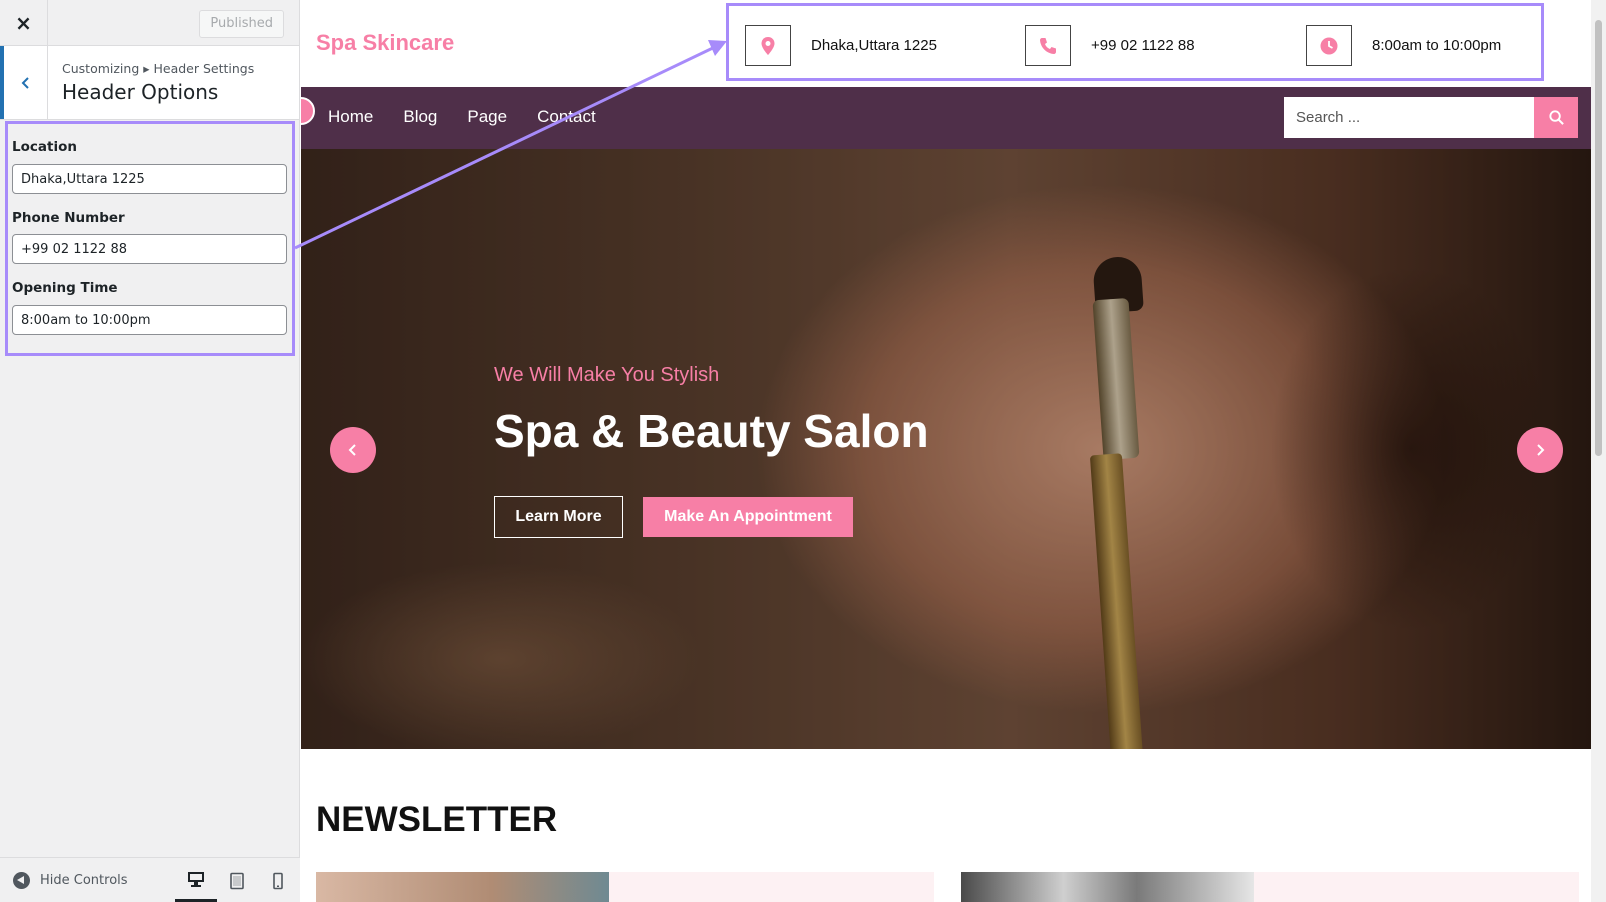  I want to click on hide-controls-button: Hide Controls, so click(70, 880).